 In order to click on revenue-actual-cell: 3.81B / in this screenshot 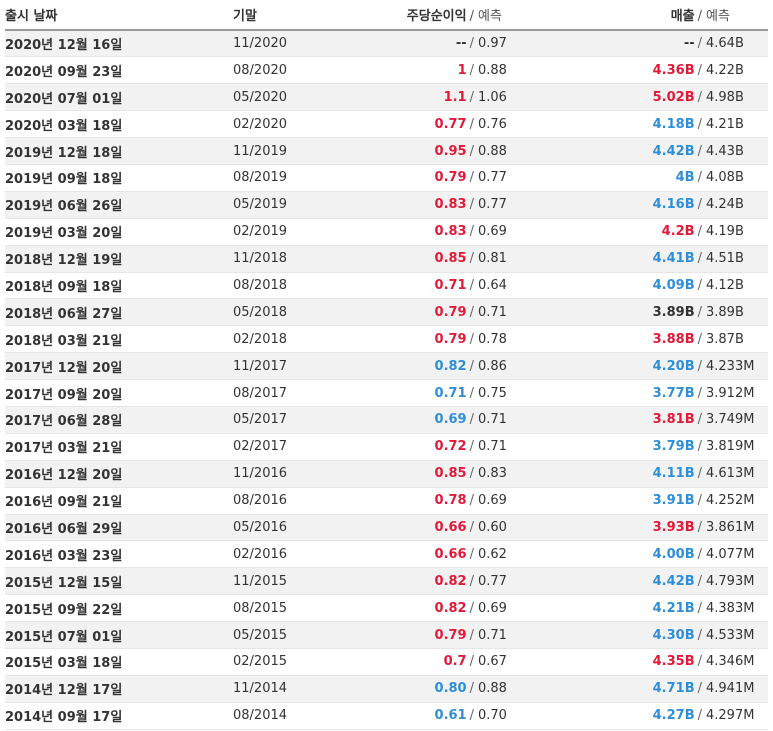, I will do `click(622, 420)`.